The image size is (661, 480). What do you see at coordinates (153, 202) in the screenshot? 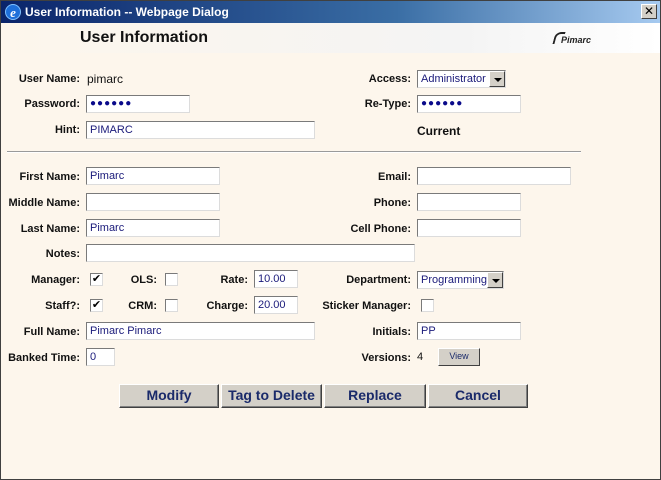
I see `middle-name-field` at bounding box center [153, 202].